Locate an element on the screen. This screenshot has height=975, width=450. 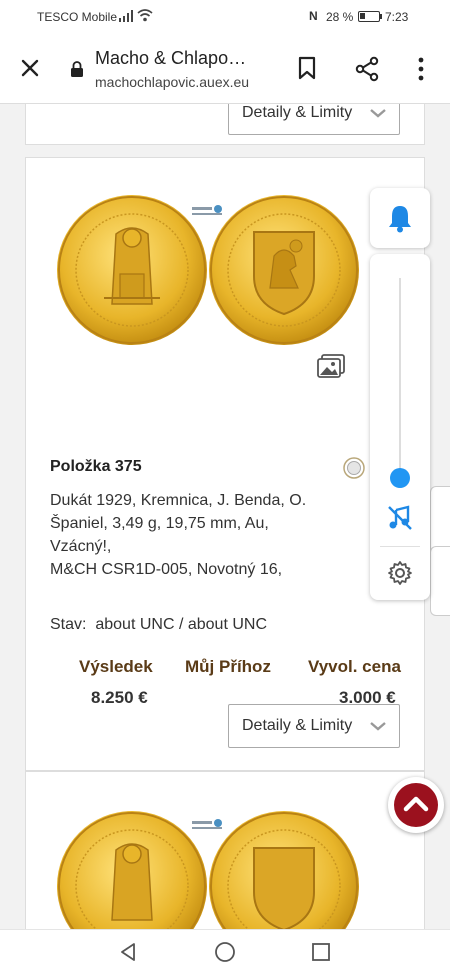
back-icon is located at coordinates (128, 952).